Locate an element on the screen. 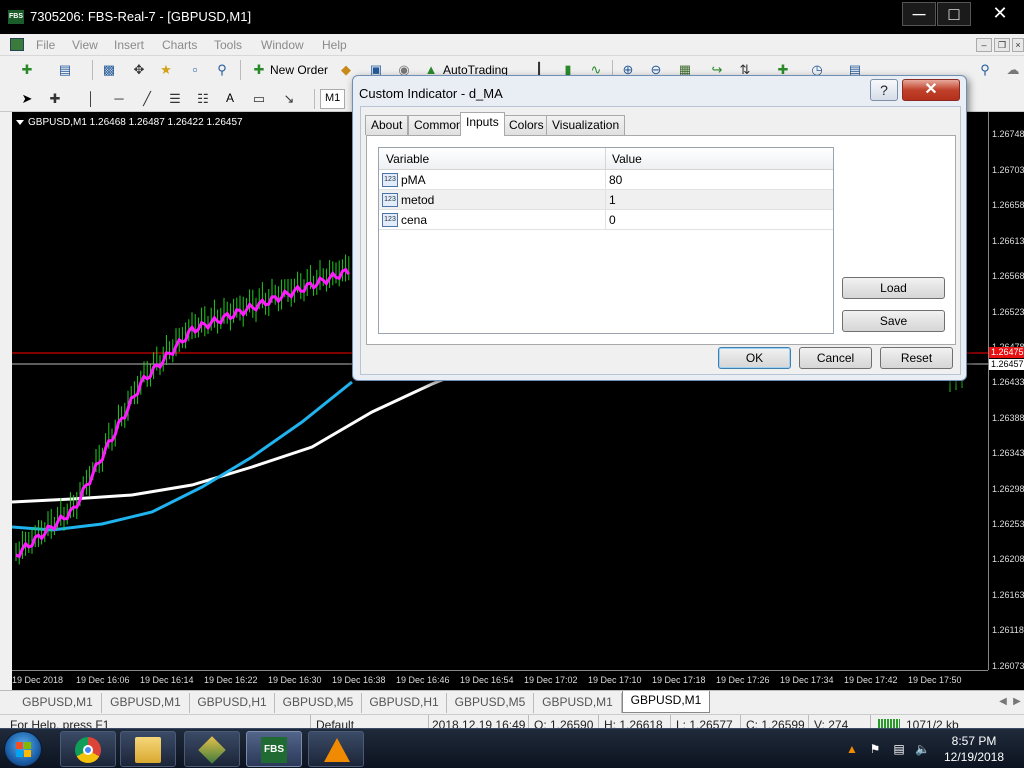  clock-time: 8:57 PM is located at coordinates (974, 741).